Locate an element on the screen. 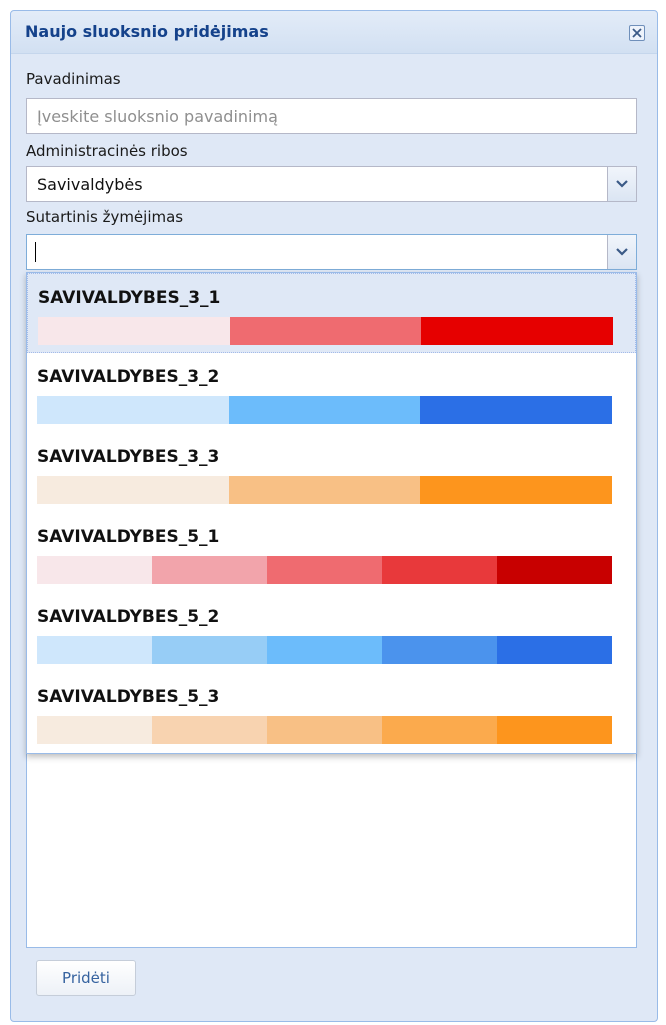  legend-option: SAVIVALDYBES_3_2 is located at coordinates (331, 393).